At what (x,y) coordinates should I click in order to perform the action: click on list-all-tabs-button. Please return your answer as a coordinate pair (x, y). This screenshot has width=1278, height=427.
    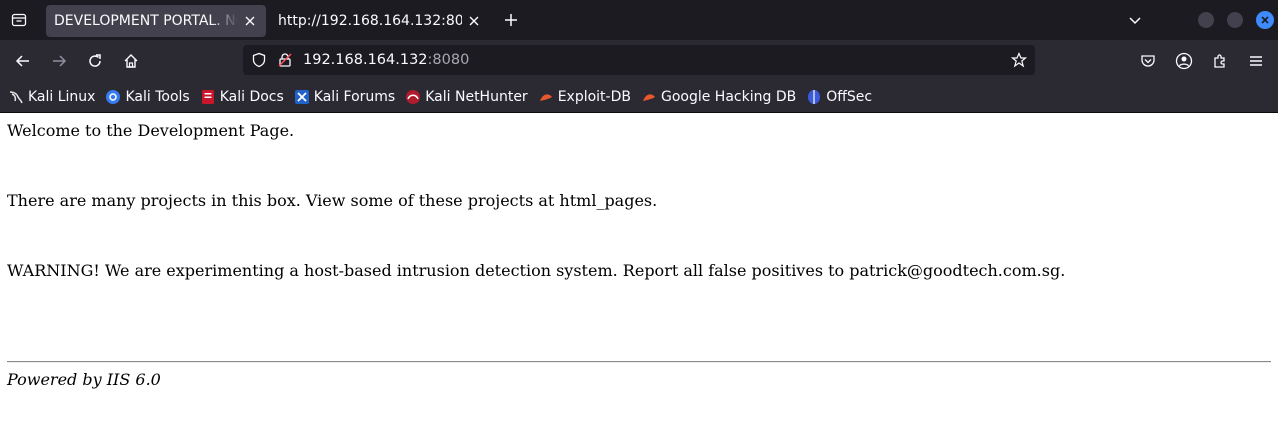
    Looking at the image, I should click on (1135, 20).